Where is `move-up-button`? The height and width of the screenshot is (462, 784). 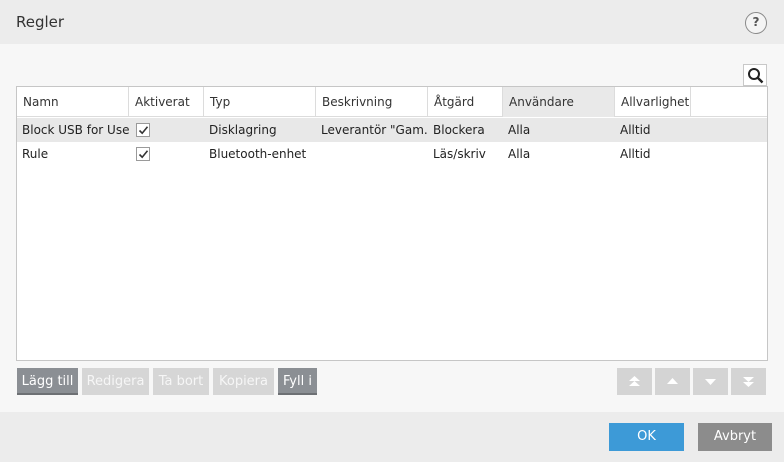 move-up-button is located at coordinates (672, 381).